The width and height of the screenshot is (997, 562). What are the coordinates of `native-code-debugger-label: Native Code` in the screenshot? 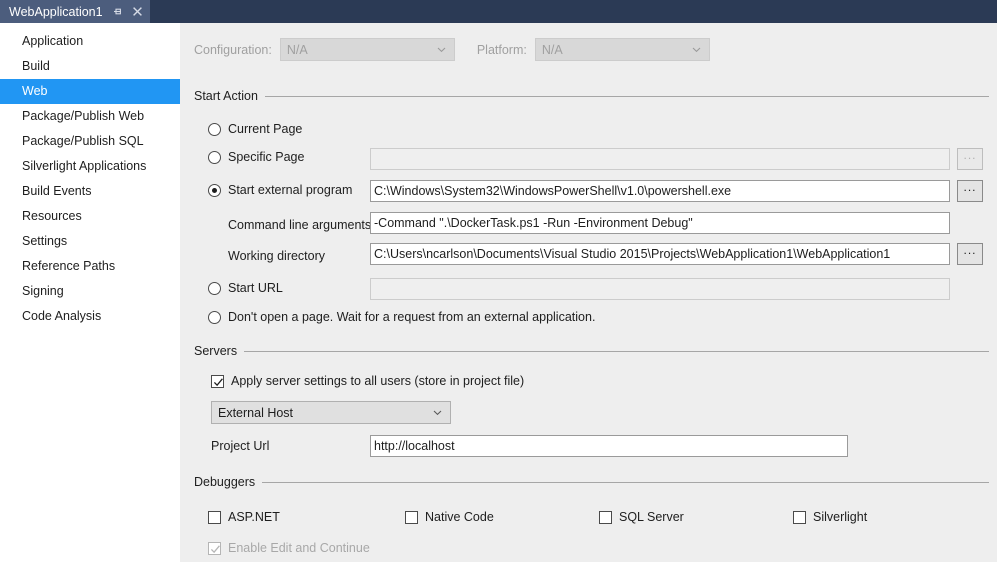 It's located at (459, 517).